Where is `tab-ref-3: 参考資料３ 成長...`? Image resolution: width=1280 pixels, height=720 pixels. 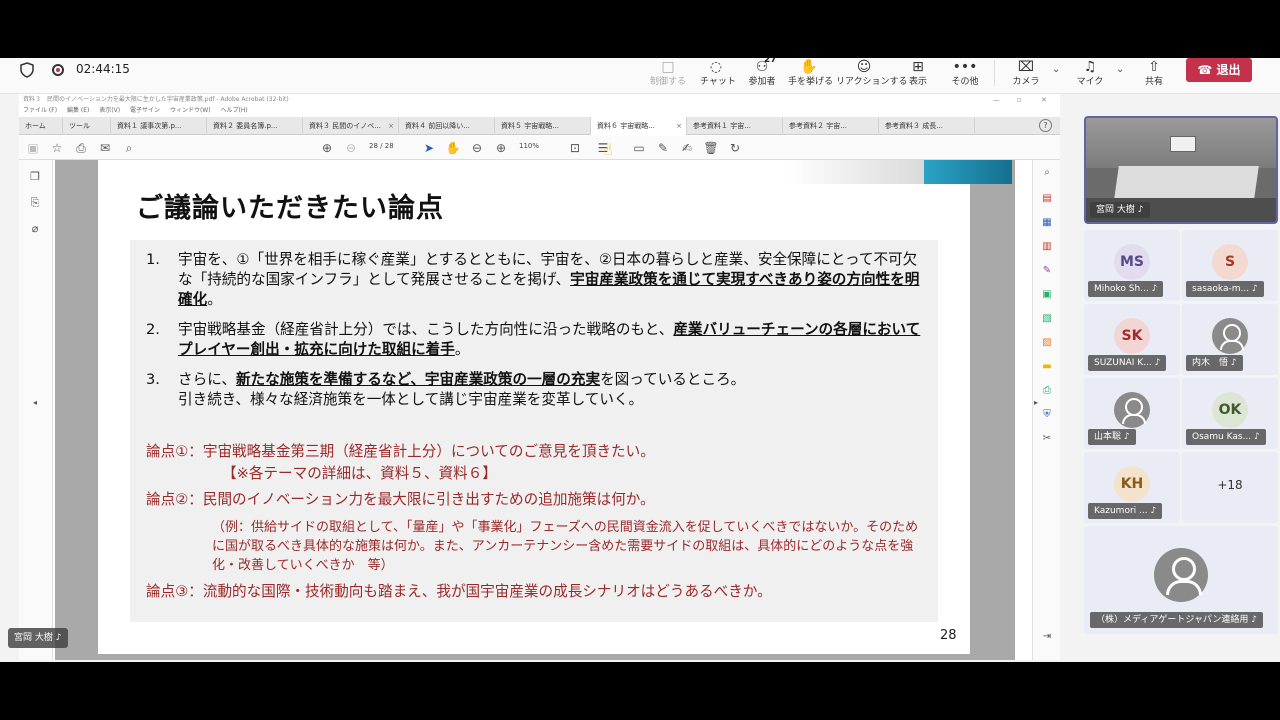
tab-ref-3: 参考資料３ 成長... is located at coordinates (927, 126).